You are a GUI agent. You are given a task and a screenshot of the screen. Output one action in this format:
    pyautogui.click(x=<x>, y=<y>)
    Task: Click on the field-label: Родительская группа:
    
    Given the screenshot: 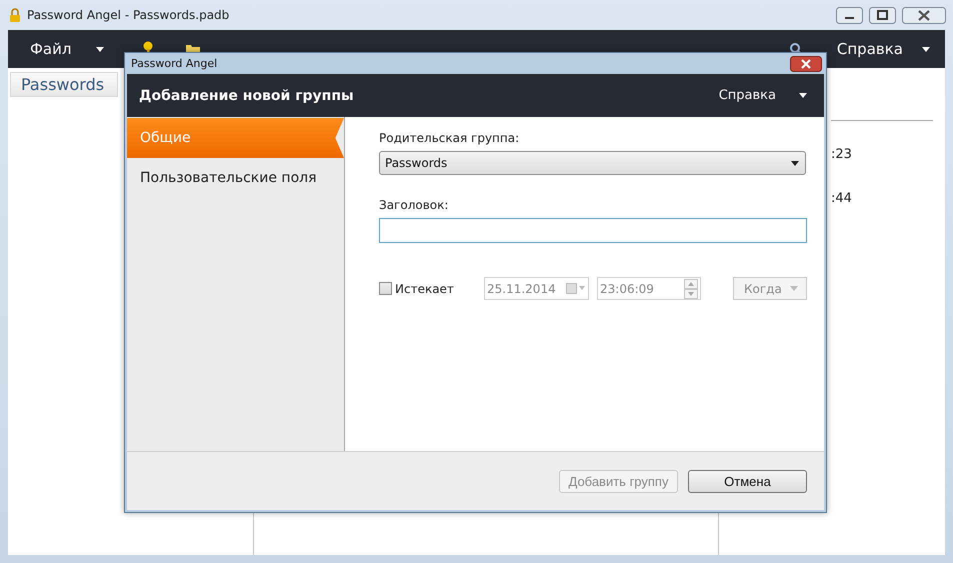 What is the action you would take?
    pyautogui.click(x=449, y=138)
    